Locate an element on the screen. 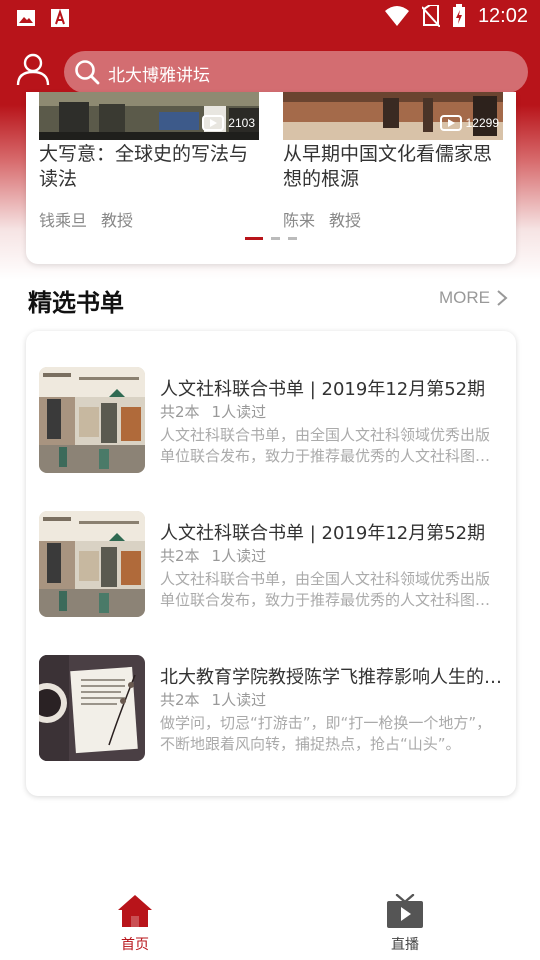  search-bar: 北大博雅讲坛 is located at coordinates (296, 72).